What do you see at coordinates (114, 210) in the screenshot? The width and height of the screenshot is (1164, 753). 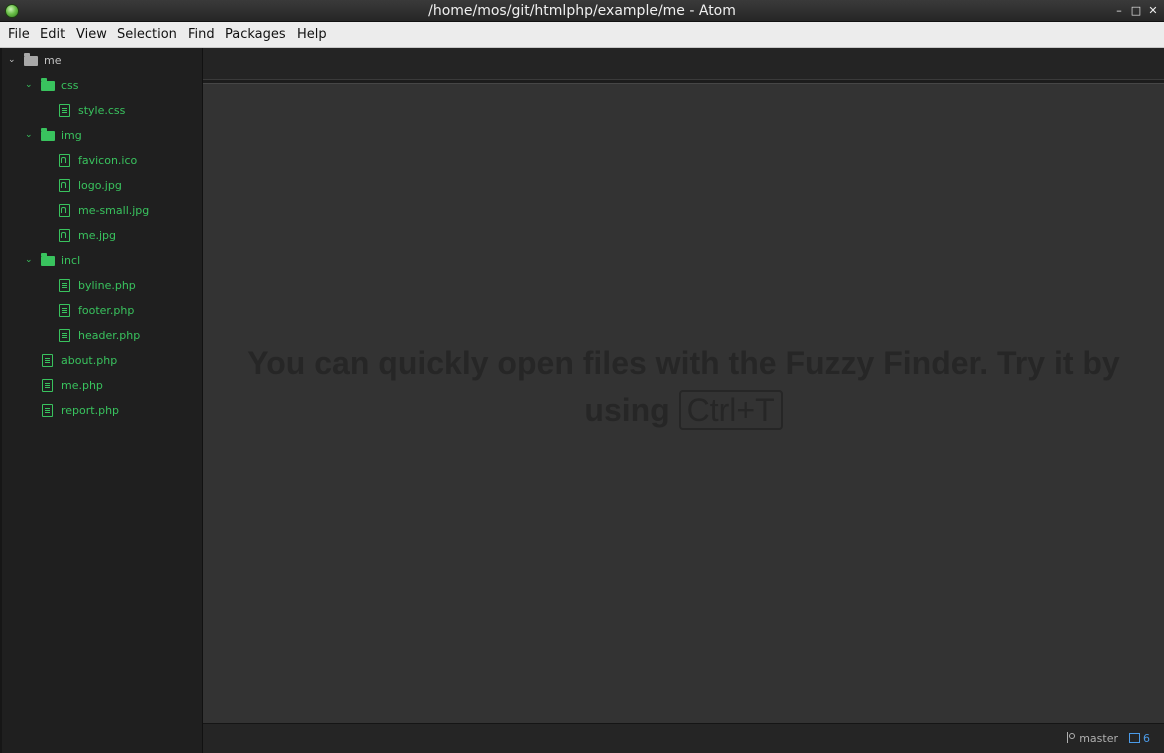 I see `tree-item-label: me-small.jpg` at bounding box center [114, 210].